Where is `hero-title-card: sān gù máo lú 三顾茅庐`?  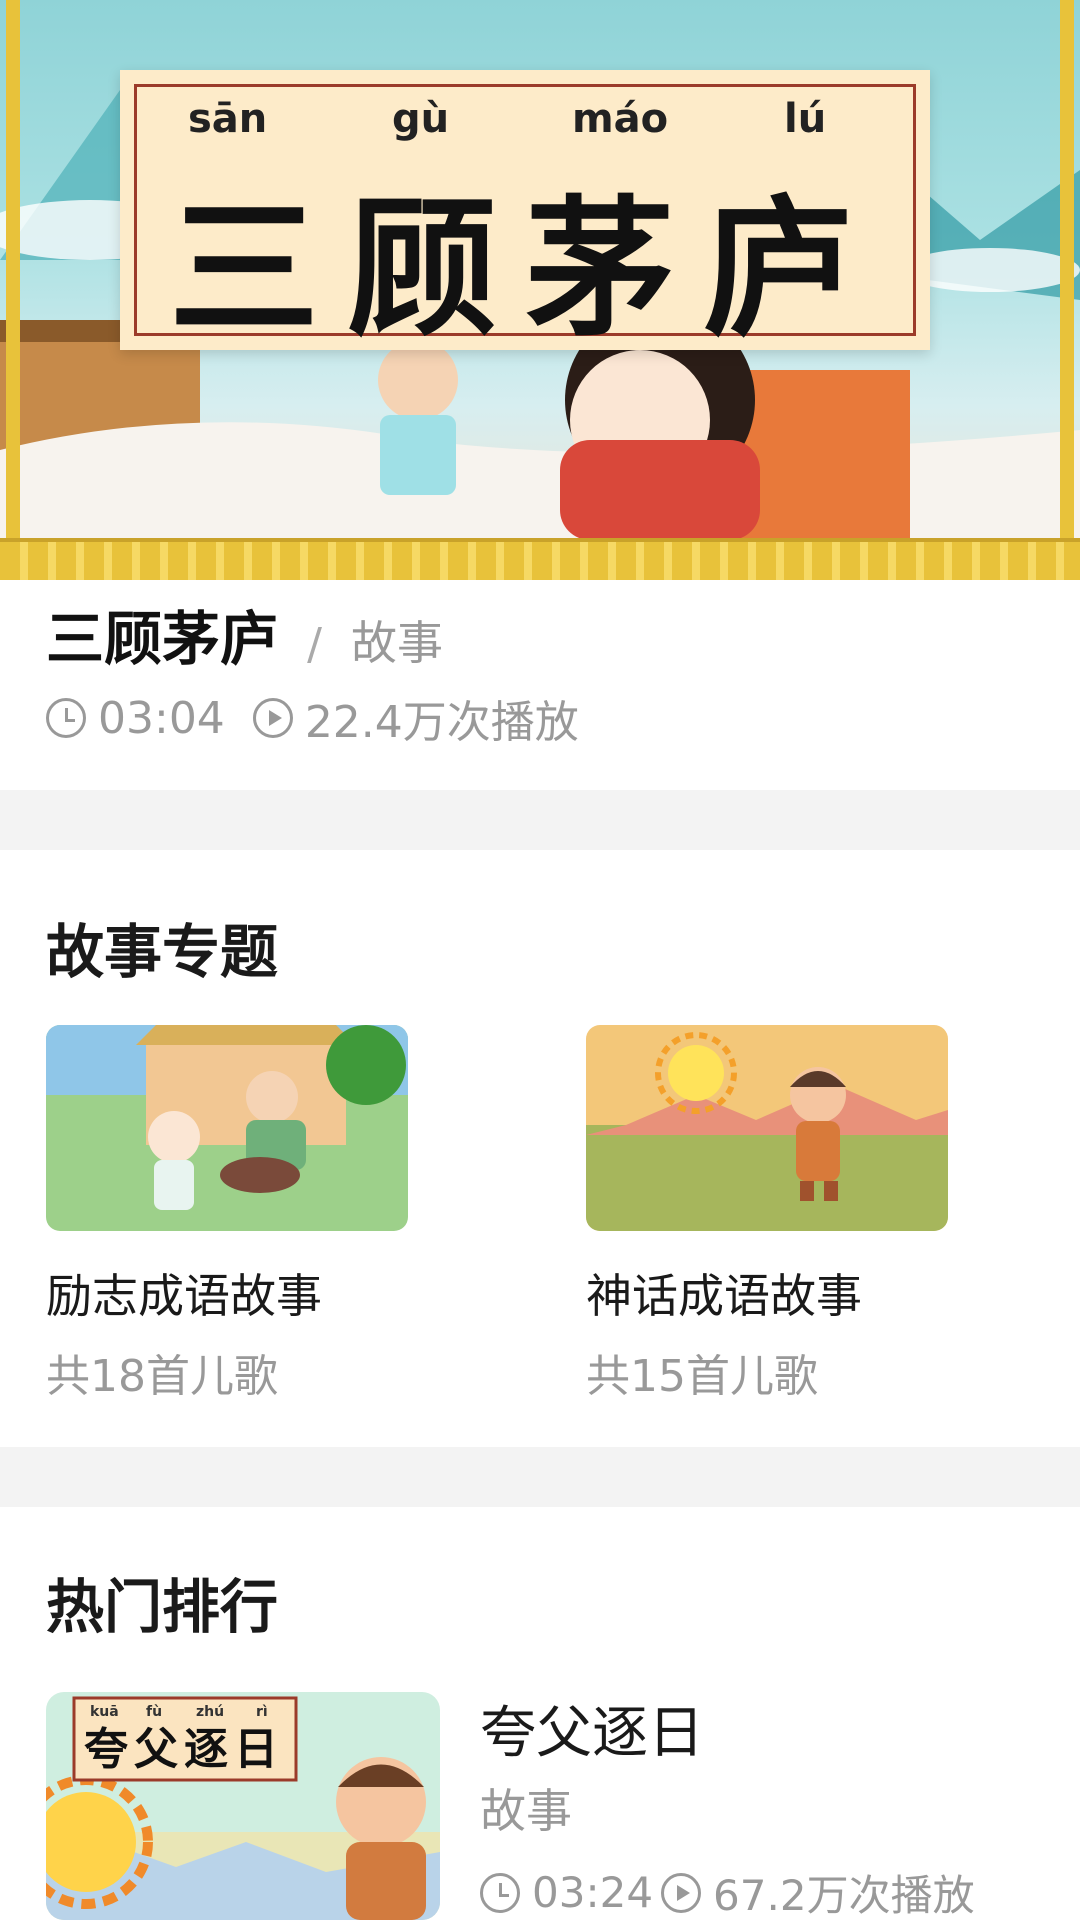 hero-title-card: sān gù máo lú 三顾茅庐 is located at coordinates (525, 213).